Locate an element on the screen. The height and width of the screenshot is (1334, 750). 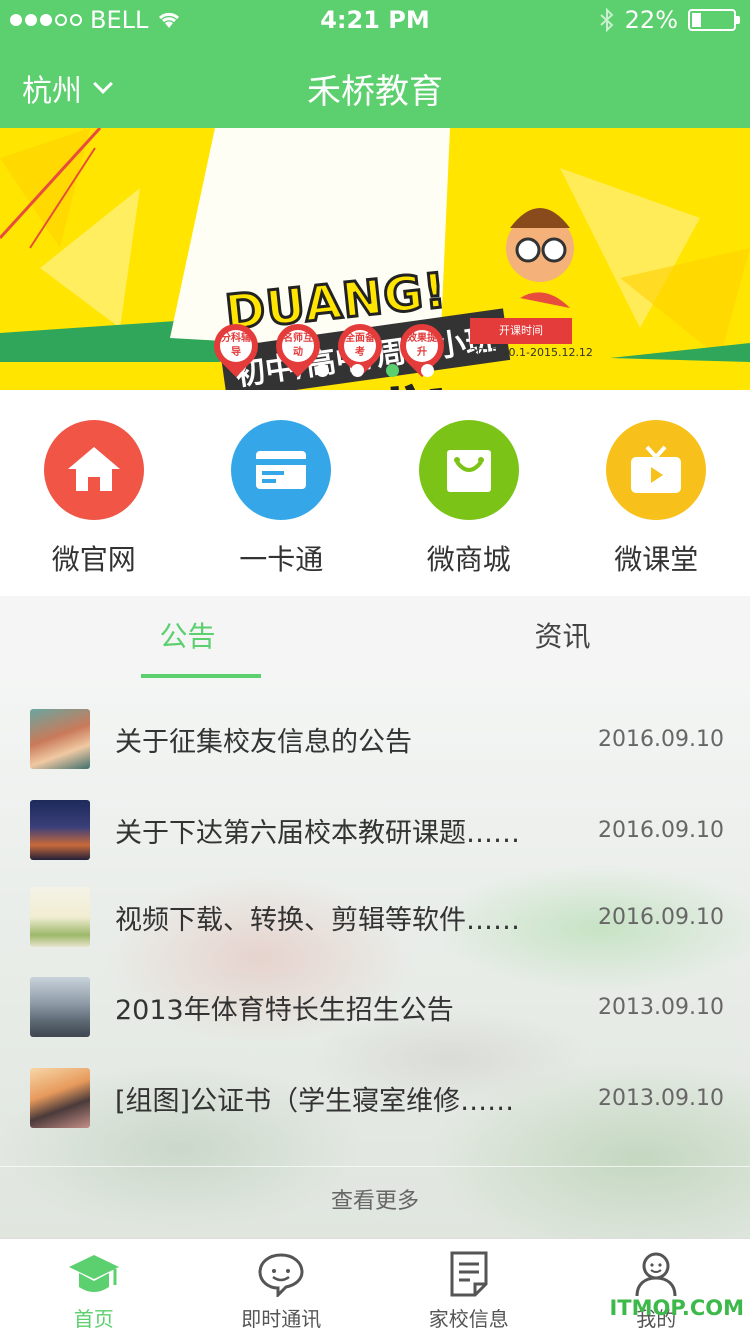
news-title: 关于征集校友信息的公告 is located at coordinates (263, 742).